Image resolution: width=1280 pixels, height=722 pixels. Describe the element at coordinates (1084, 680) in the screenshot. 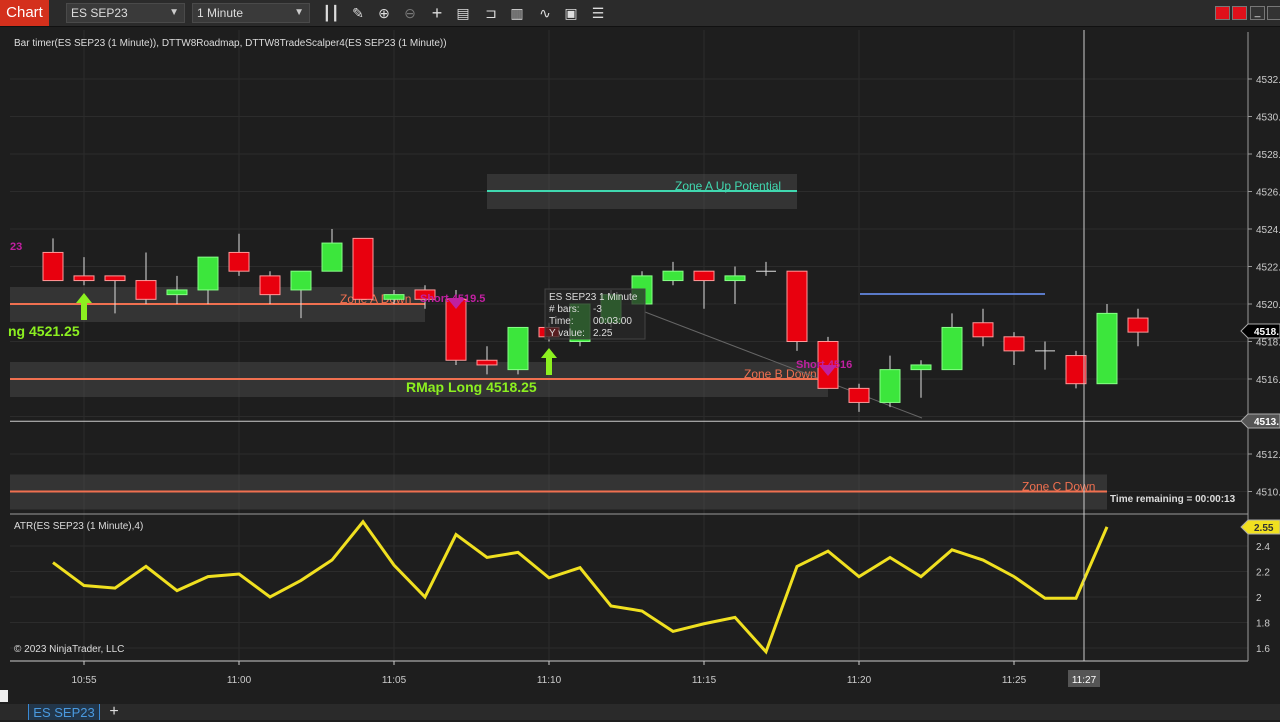

I see `crosshair-time-label: 11:27` at that location.